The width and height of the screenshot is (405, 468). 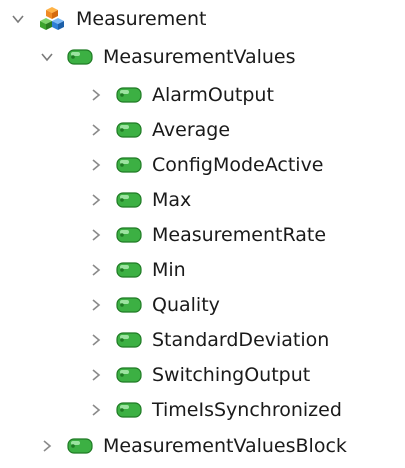 What do you see at coordinates (191, 130) in the screenshot?
I see `tree-node-label: Average` at bounding box center [191, 130].